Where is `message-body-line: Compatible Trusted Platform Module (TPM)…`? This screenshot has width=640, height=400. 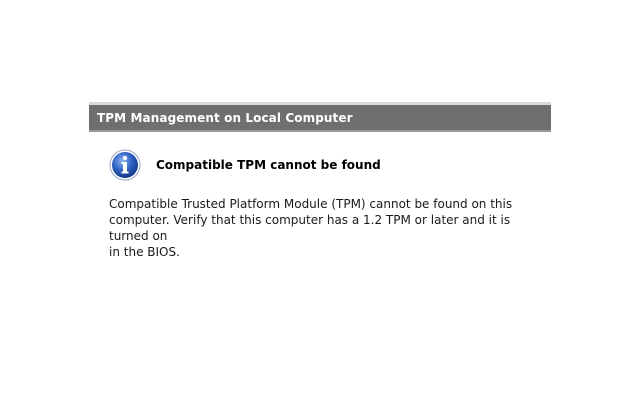 message-body-line: Compatible Trusted Platform Module (TPM)… is located at coordinates (311, 204).